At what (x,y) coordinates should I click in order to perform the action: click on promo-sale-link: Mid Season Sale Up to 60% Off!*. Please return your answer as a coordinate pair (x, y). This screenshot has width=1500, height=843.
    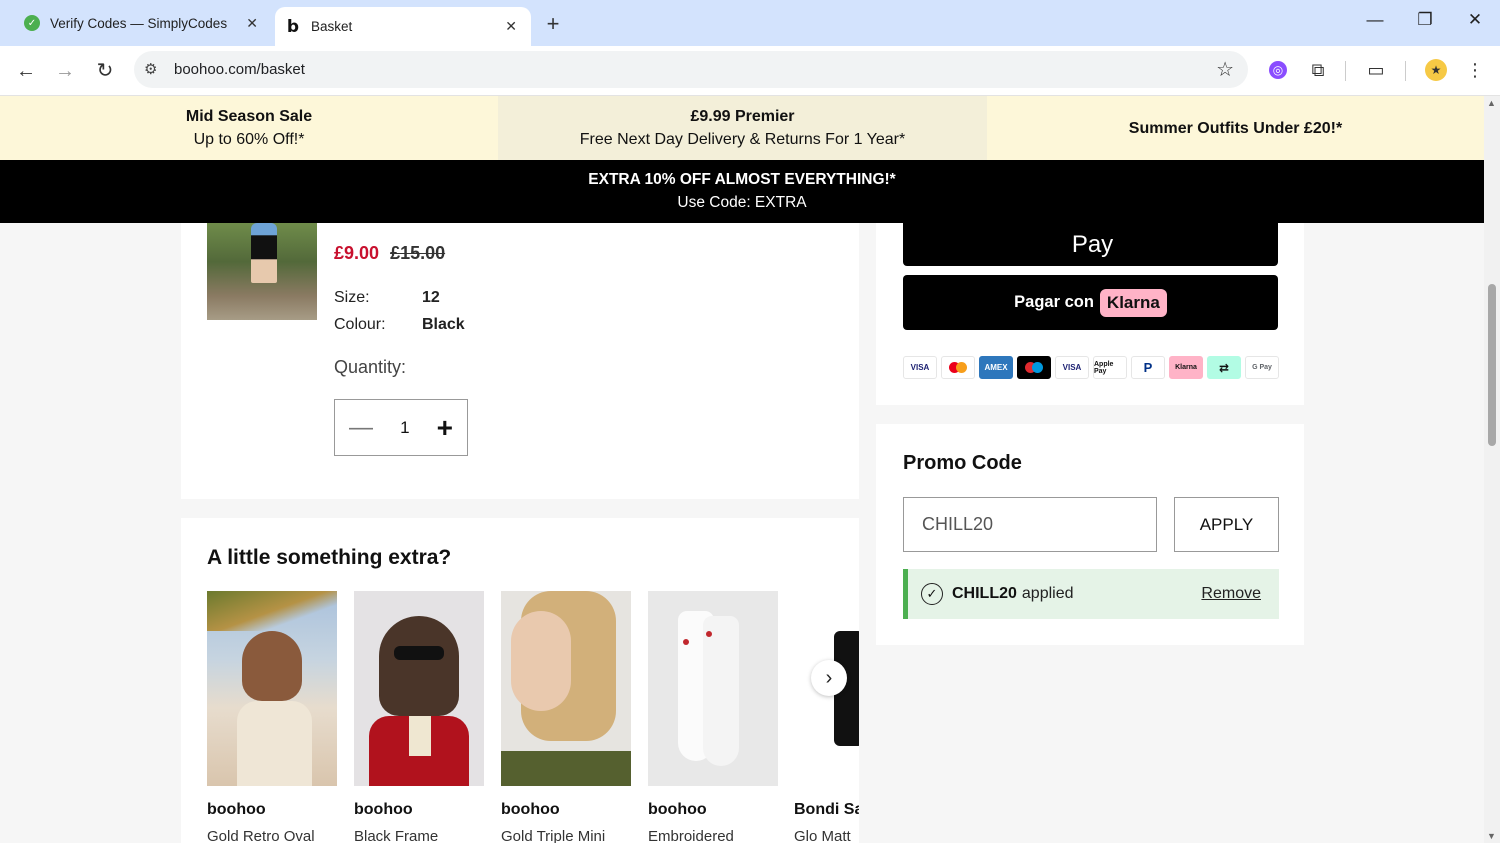
    Looking at the image, I should click on (249, 128).